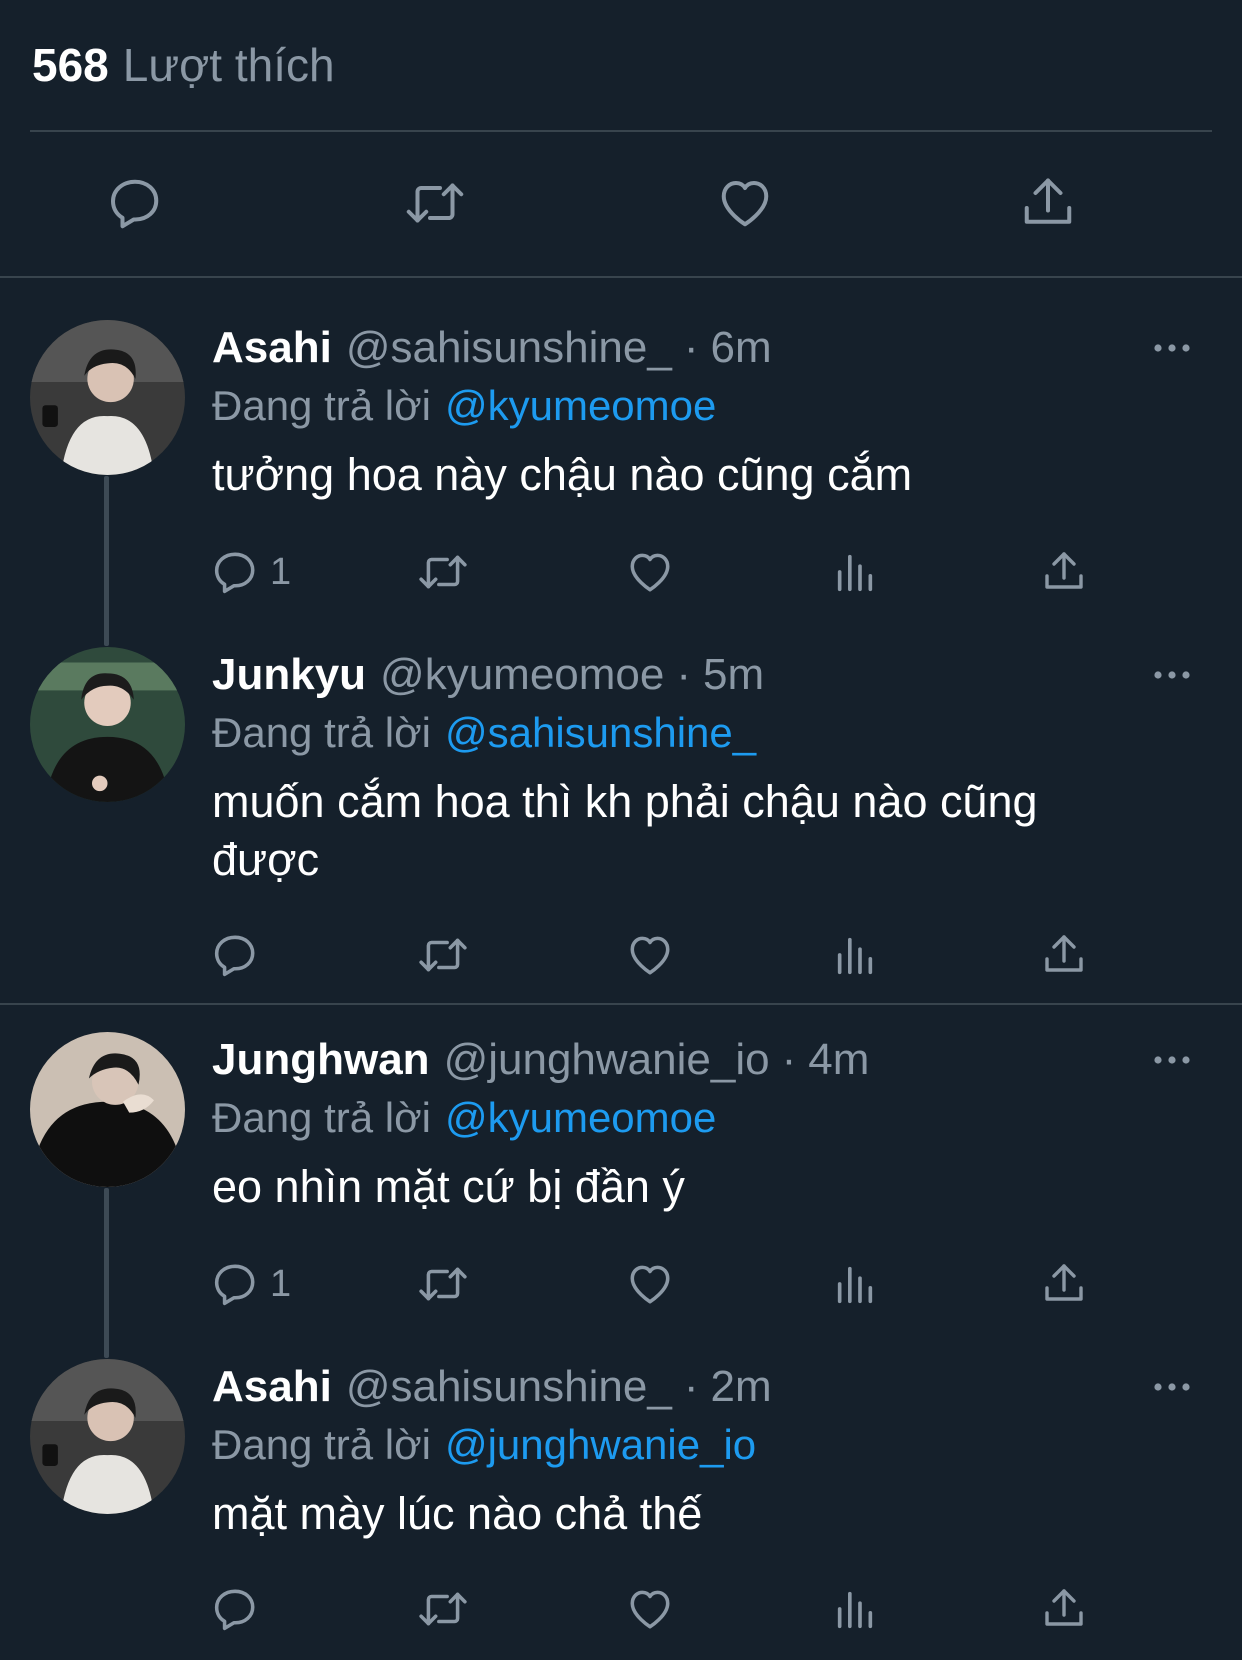 This screenshot has width=1242, height=1660. I want to click on user-handle: @junghwanie_io, so click(607, 1060).